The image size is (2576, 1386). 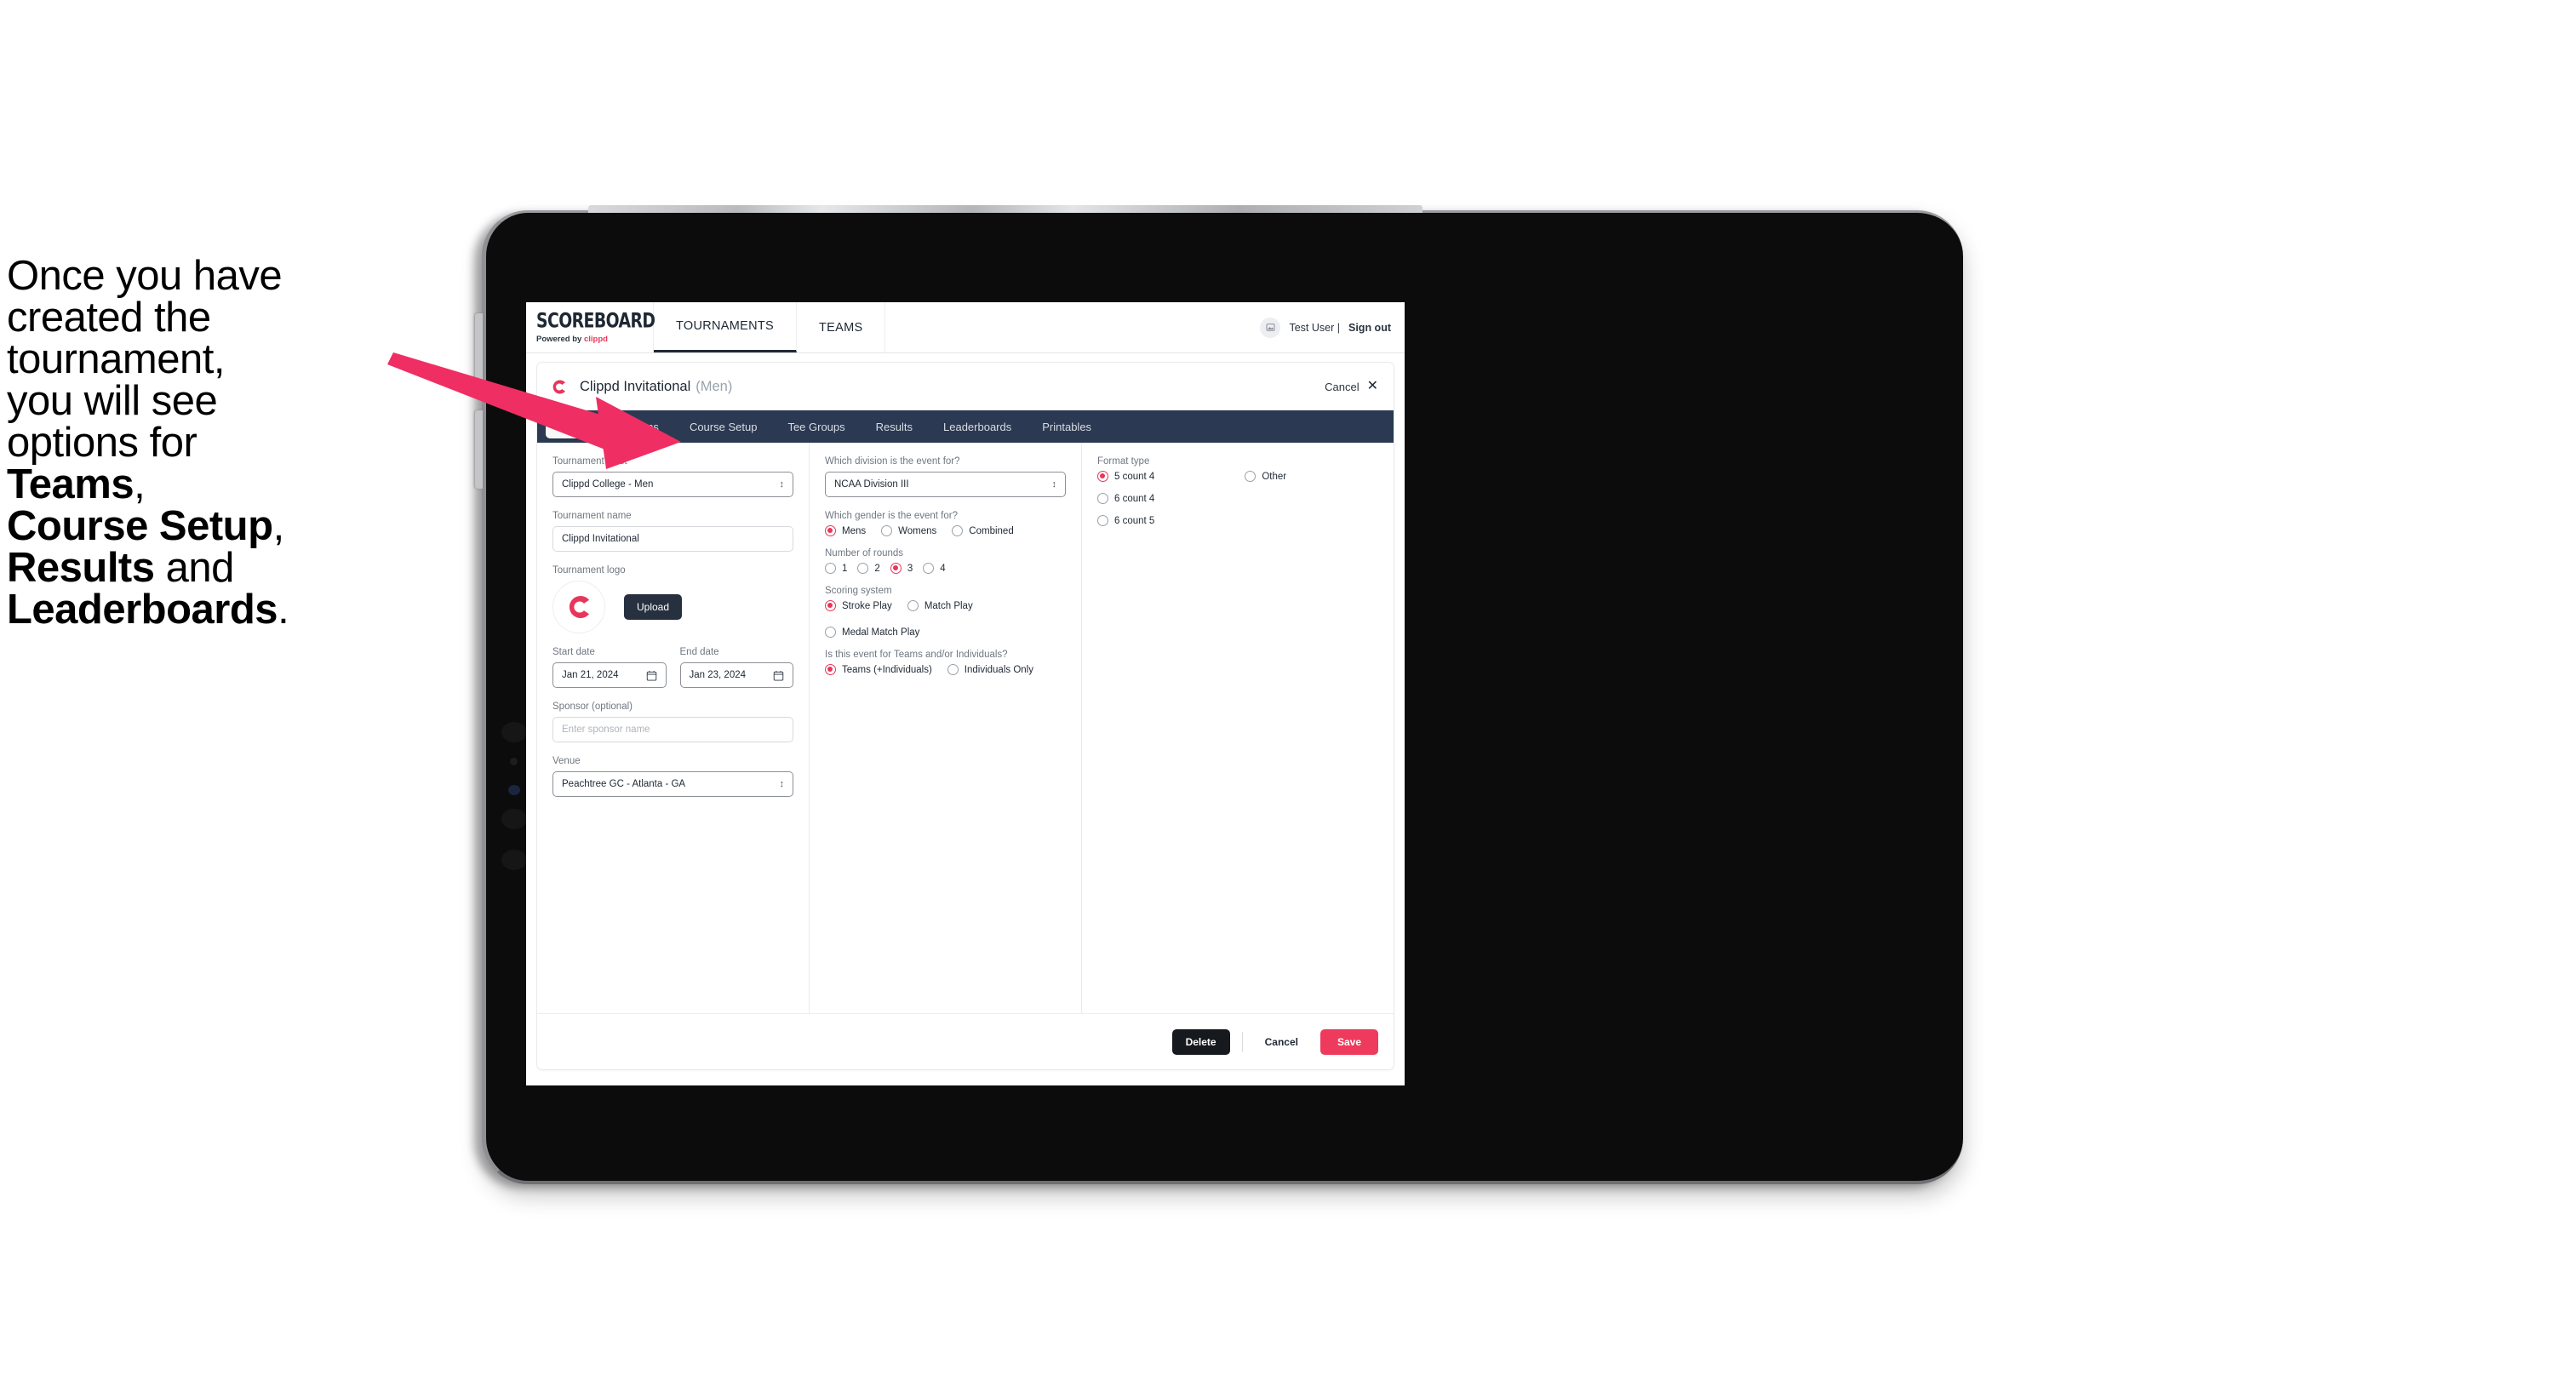 I want to click on annotation-line-3: tournament,, so click(x=116, y=359).